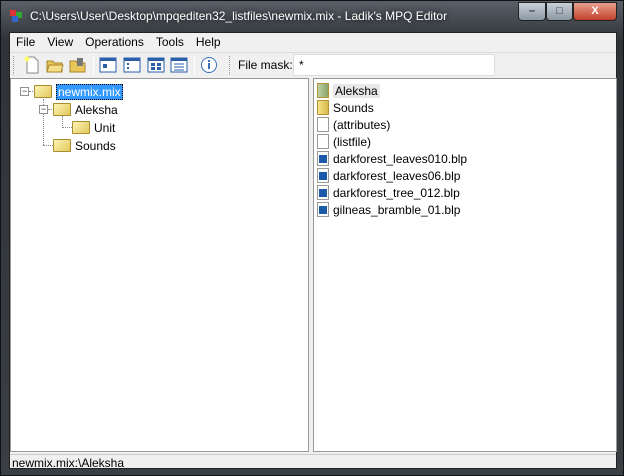 This screenshot has width=624, height=476. Describe the element at coordinates (400, 158) in the screenshot. I see `file-name: darkforest_leaves010.blp` at that location.